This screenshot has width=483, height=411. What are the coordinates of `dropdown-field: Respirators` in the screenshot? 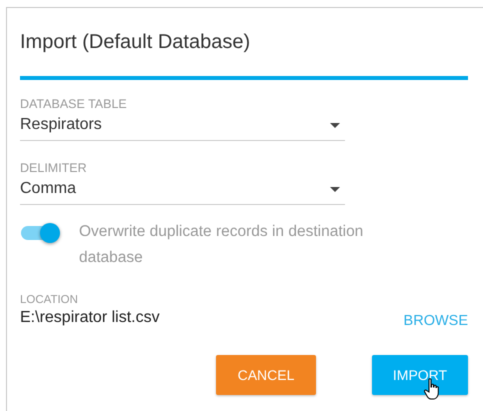 It's located at (182, 126).